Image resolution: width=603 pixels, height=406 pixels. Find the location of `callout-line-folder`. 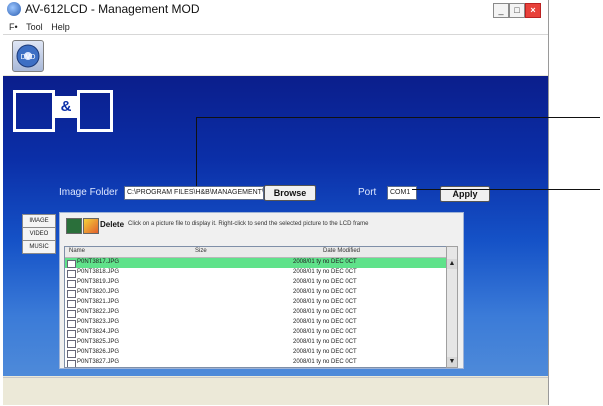

callout-line-folder is located at coordinates (398, 117).